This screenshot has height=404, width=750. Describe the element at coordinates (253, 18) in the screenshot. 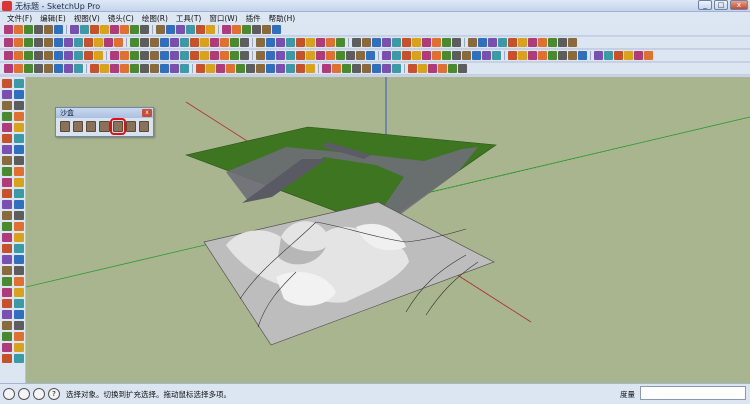

I see `menu-item: 插件` at that location.